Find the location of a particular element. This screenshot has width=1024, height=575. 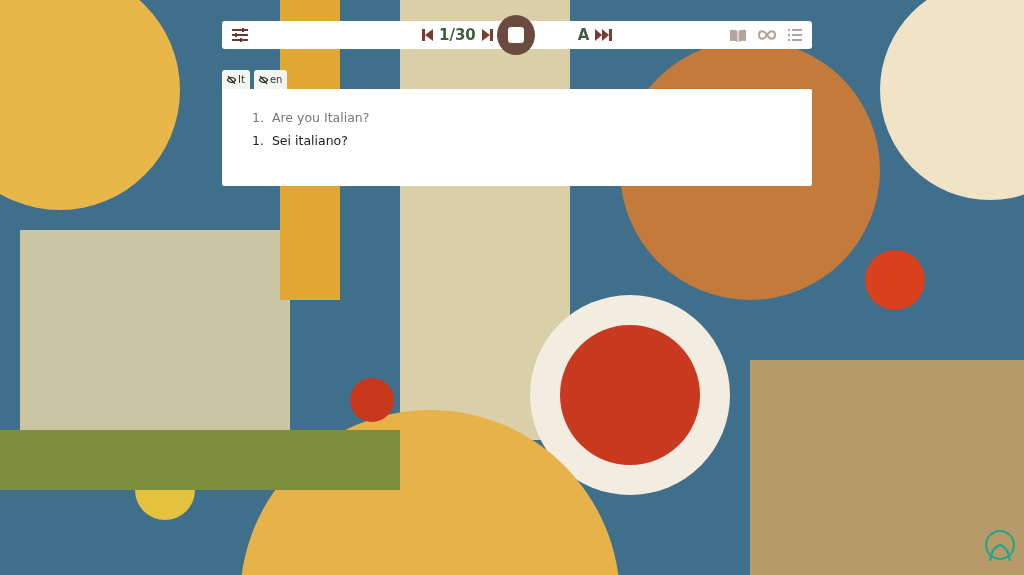

auto-label: A is located at coordinates (583, 35).